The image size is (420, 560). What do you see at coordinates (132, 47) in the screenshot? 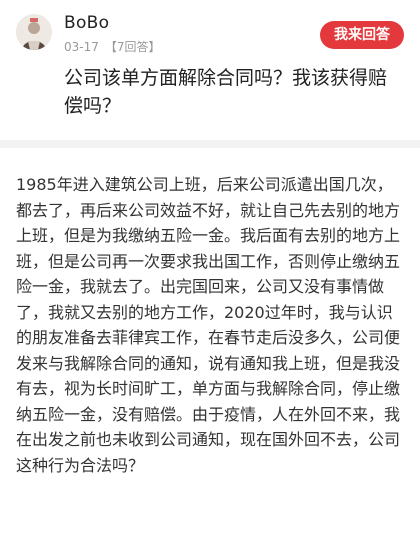
I see `answer-count: 【7回答】` at bounding box center [132, 47].